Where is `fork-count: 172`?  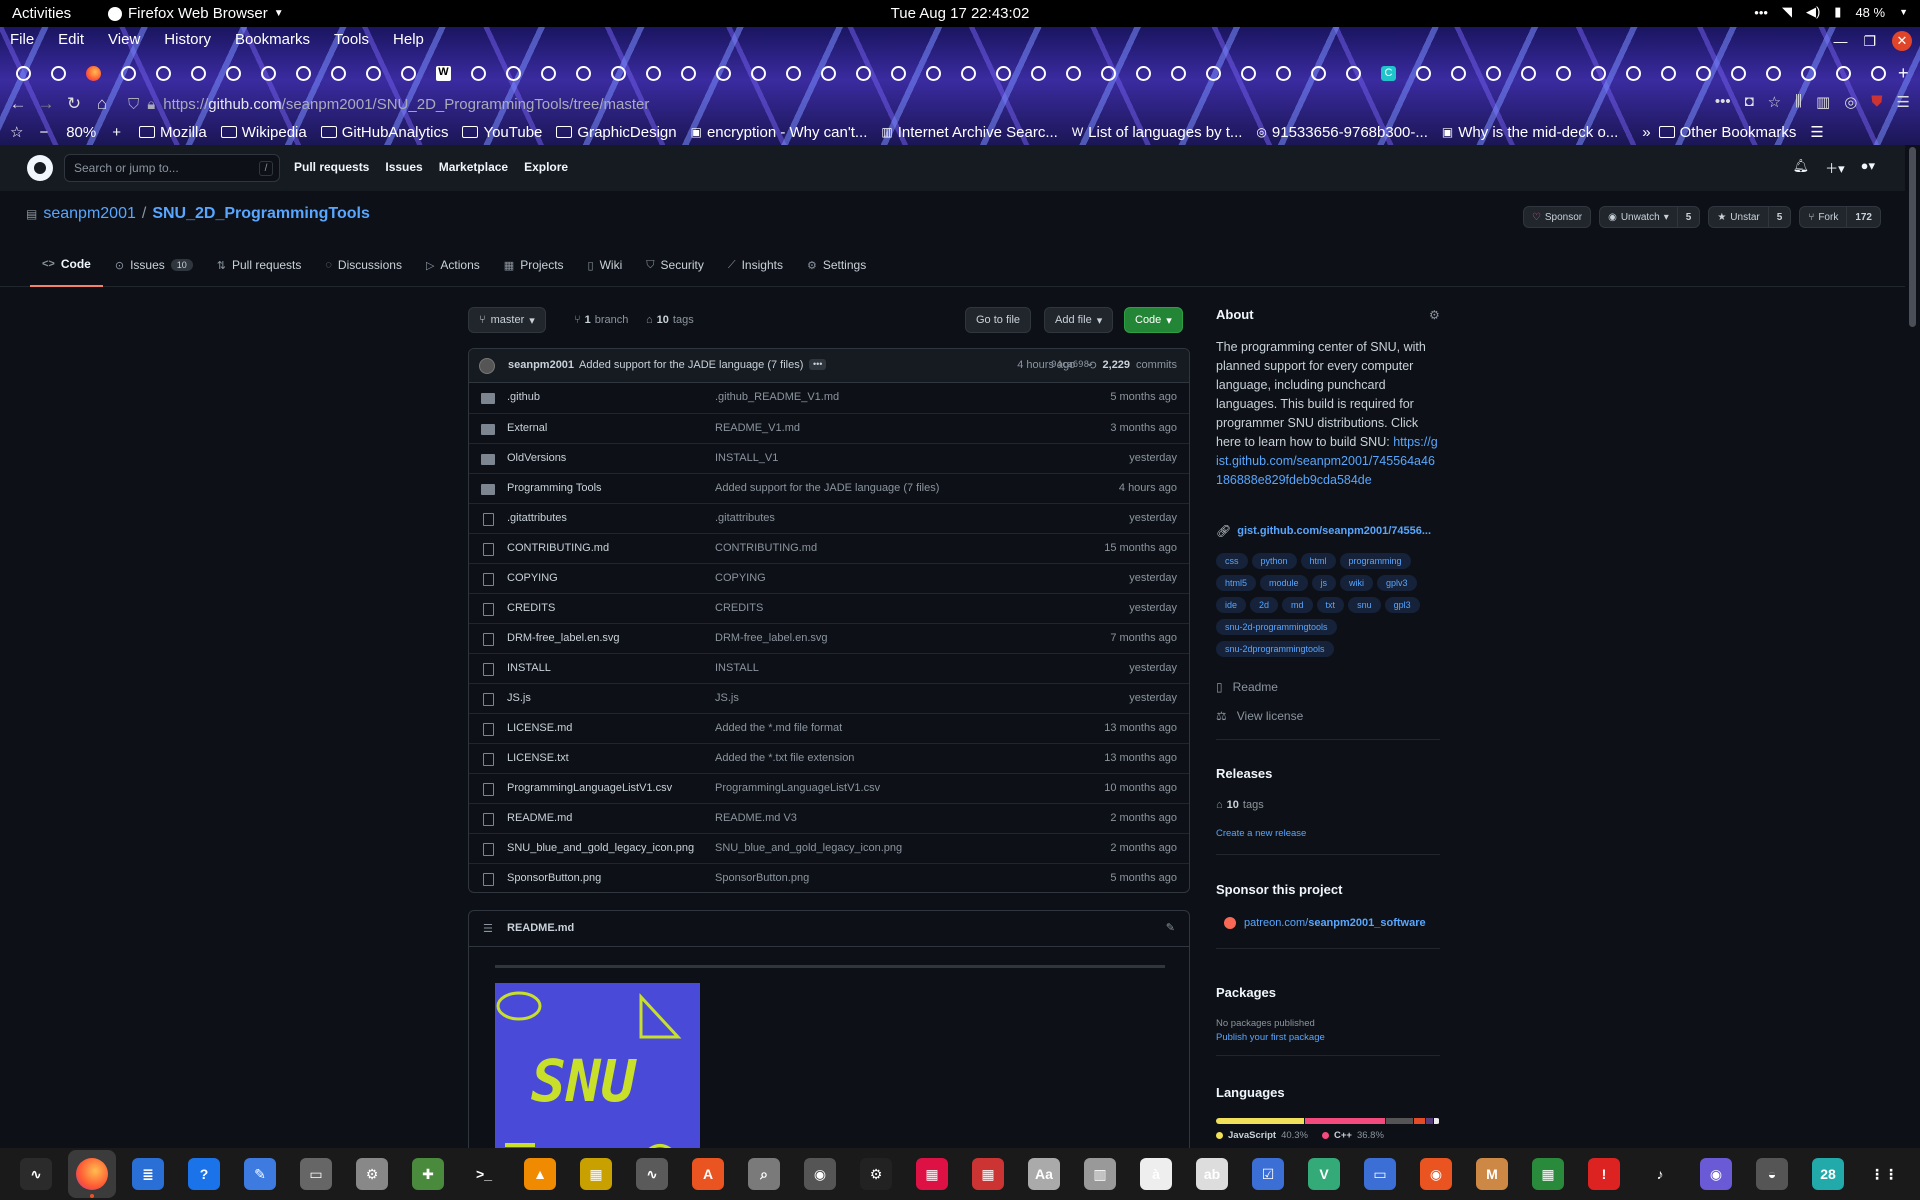
fork-count: 172 is located at coordinates (1863, 217).